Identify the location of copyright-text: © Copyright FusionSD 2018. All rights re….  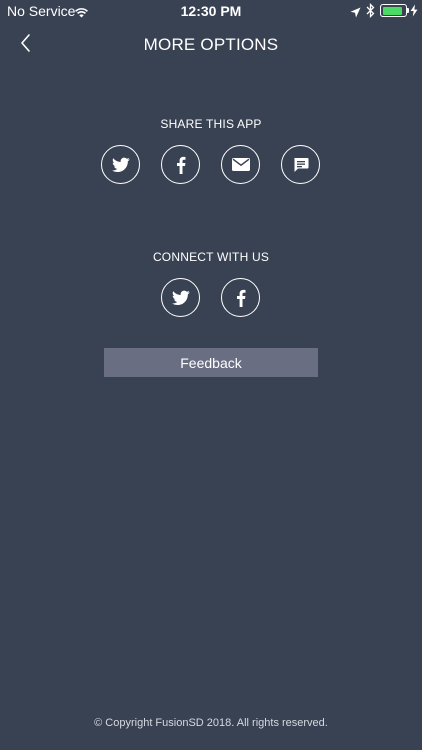
(211, 723).